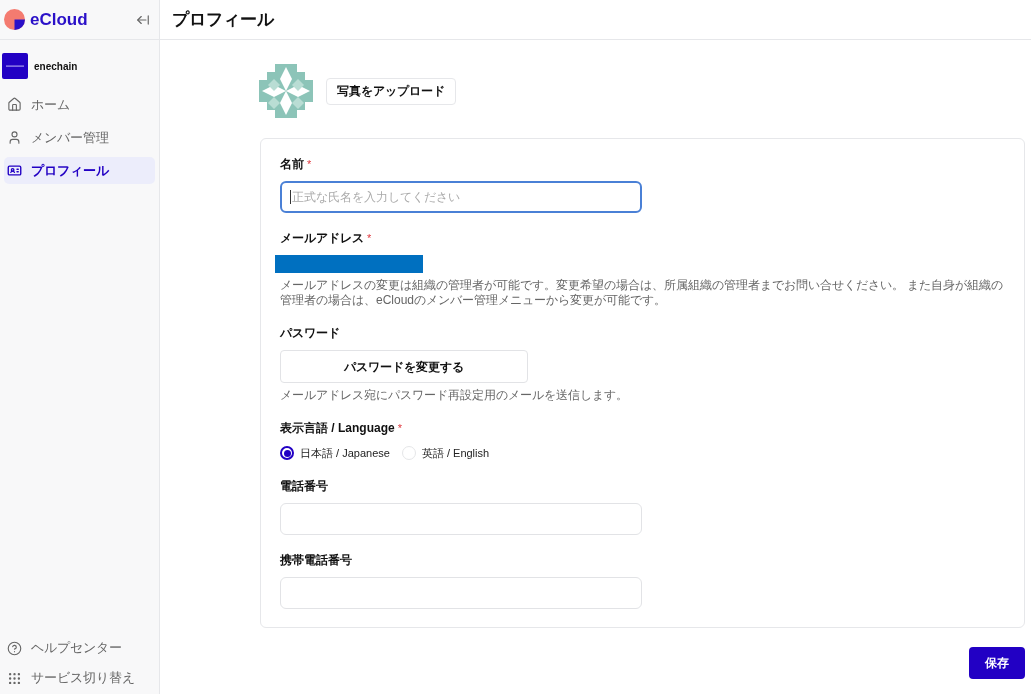 This screenshot has width=1031, height=694. What do you see at coordinates (642, 293) in the screenshot?
I see `help-text: メールアドレスの変更は組織の管理者が可能です。変更希望の場合は、所属組織の管理者までお問い合せください。 また自身が組織の管理者の場合は、eCloudのメンバー管理メニューから変更が可能です。` at bounding box center [642, 293].